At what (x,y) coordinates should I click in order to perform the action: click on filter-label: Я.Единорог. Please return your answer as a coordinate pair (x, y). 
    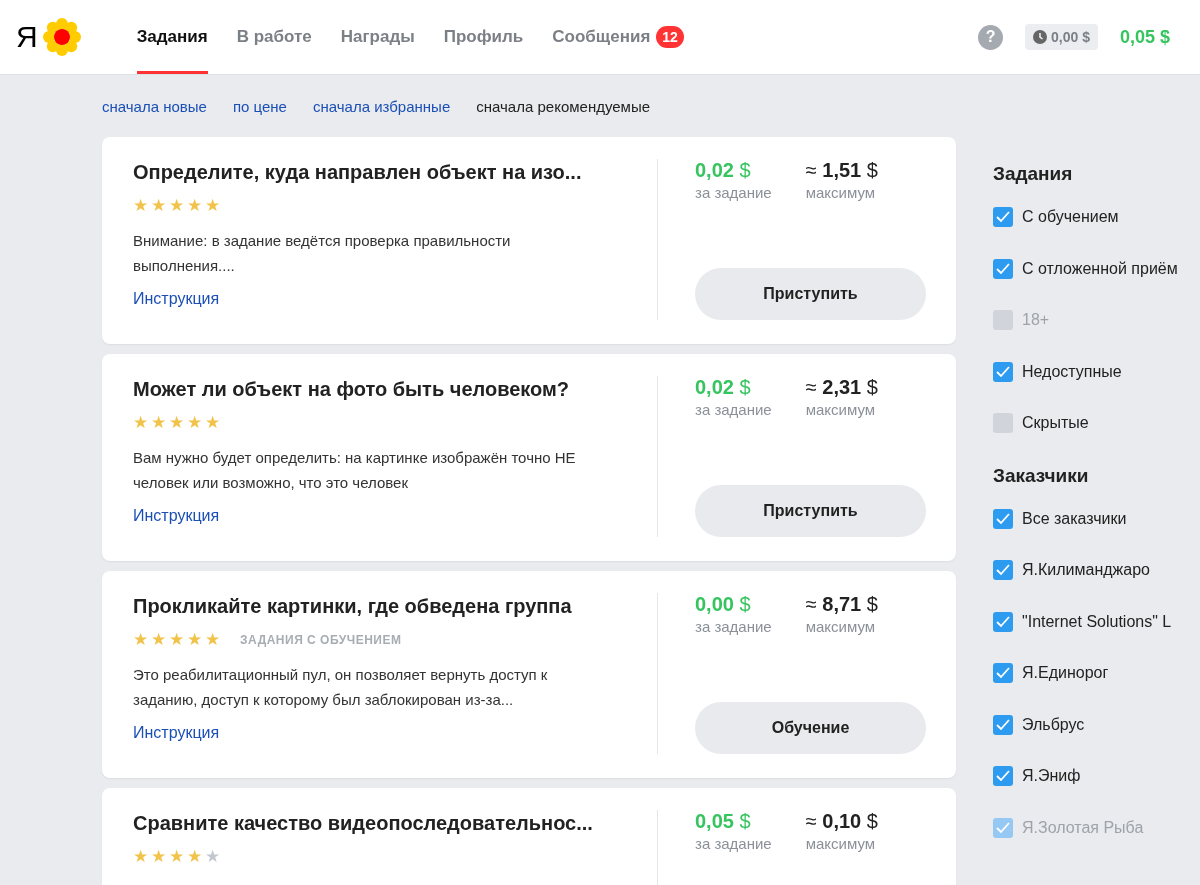
    Looking at the image, I should click on (1065, 673).